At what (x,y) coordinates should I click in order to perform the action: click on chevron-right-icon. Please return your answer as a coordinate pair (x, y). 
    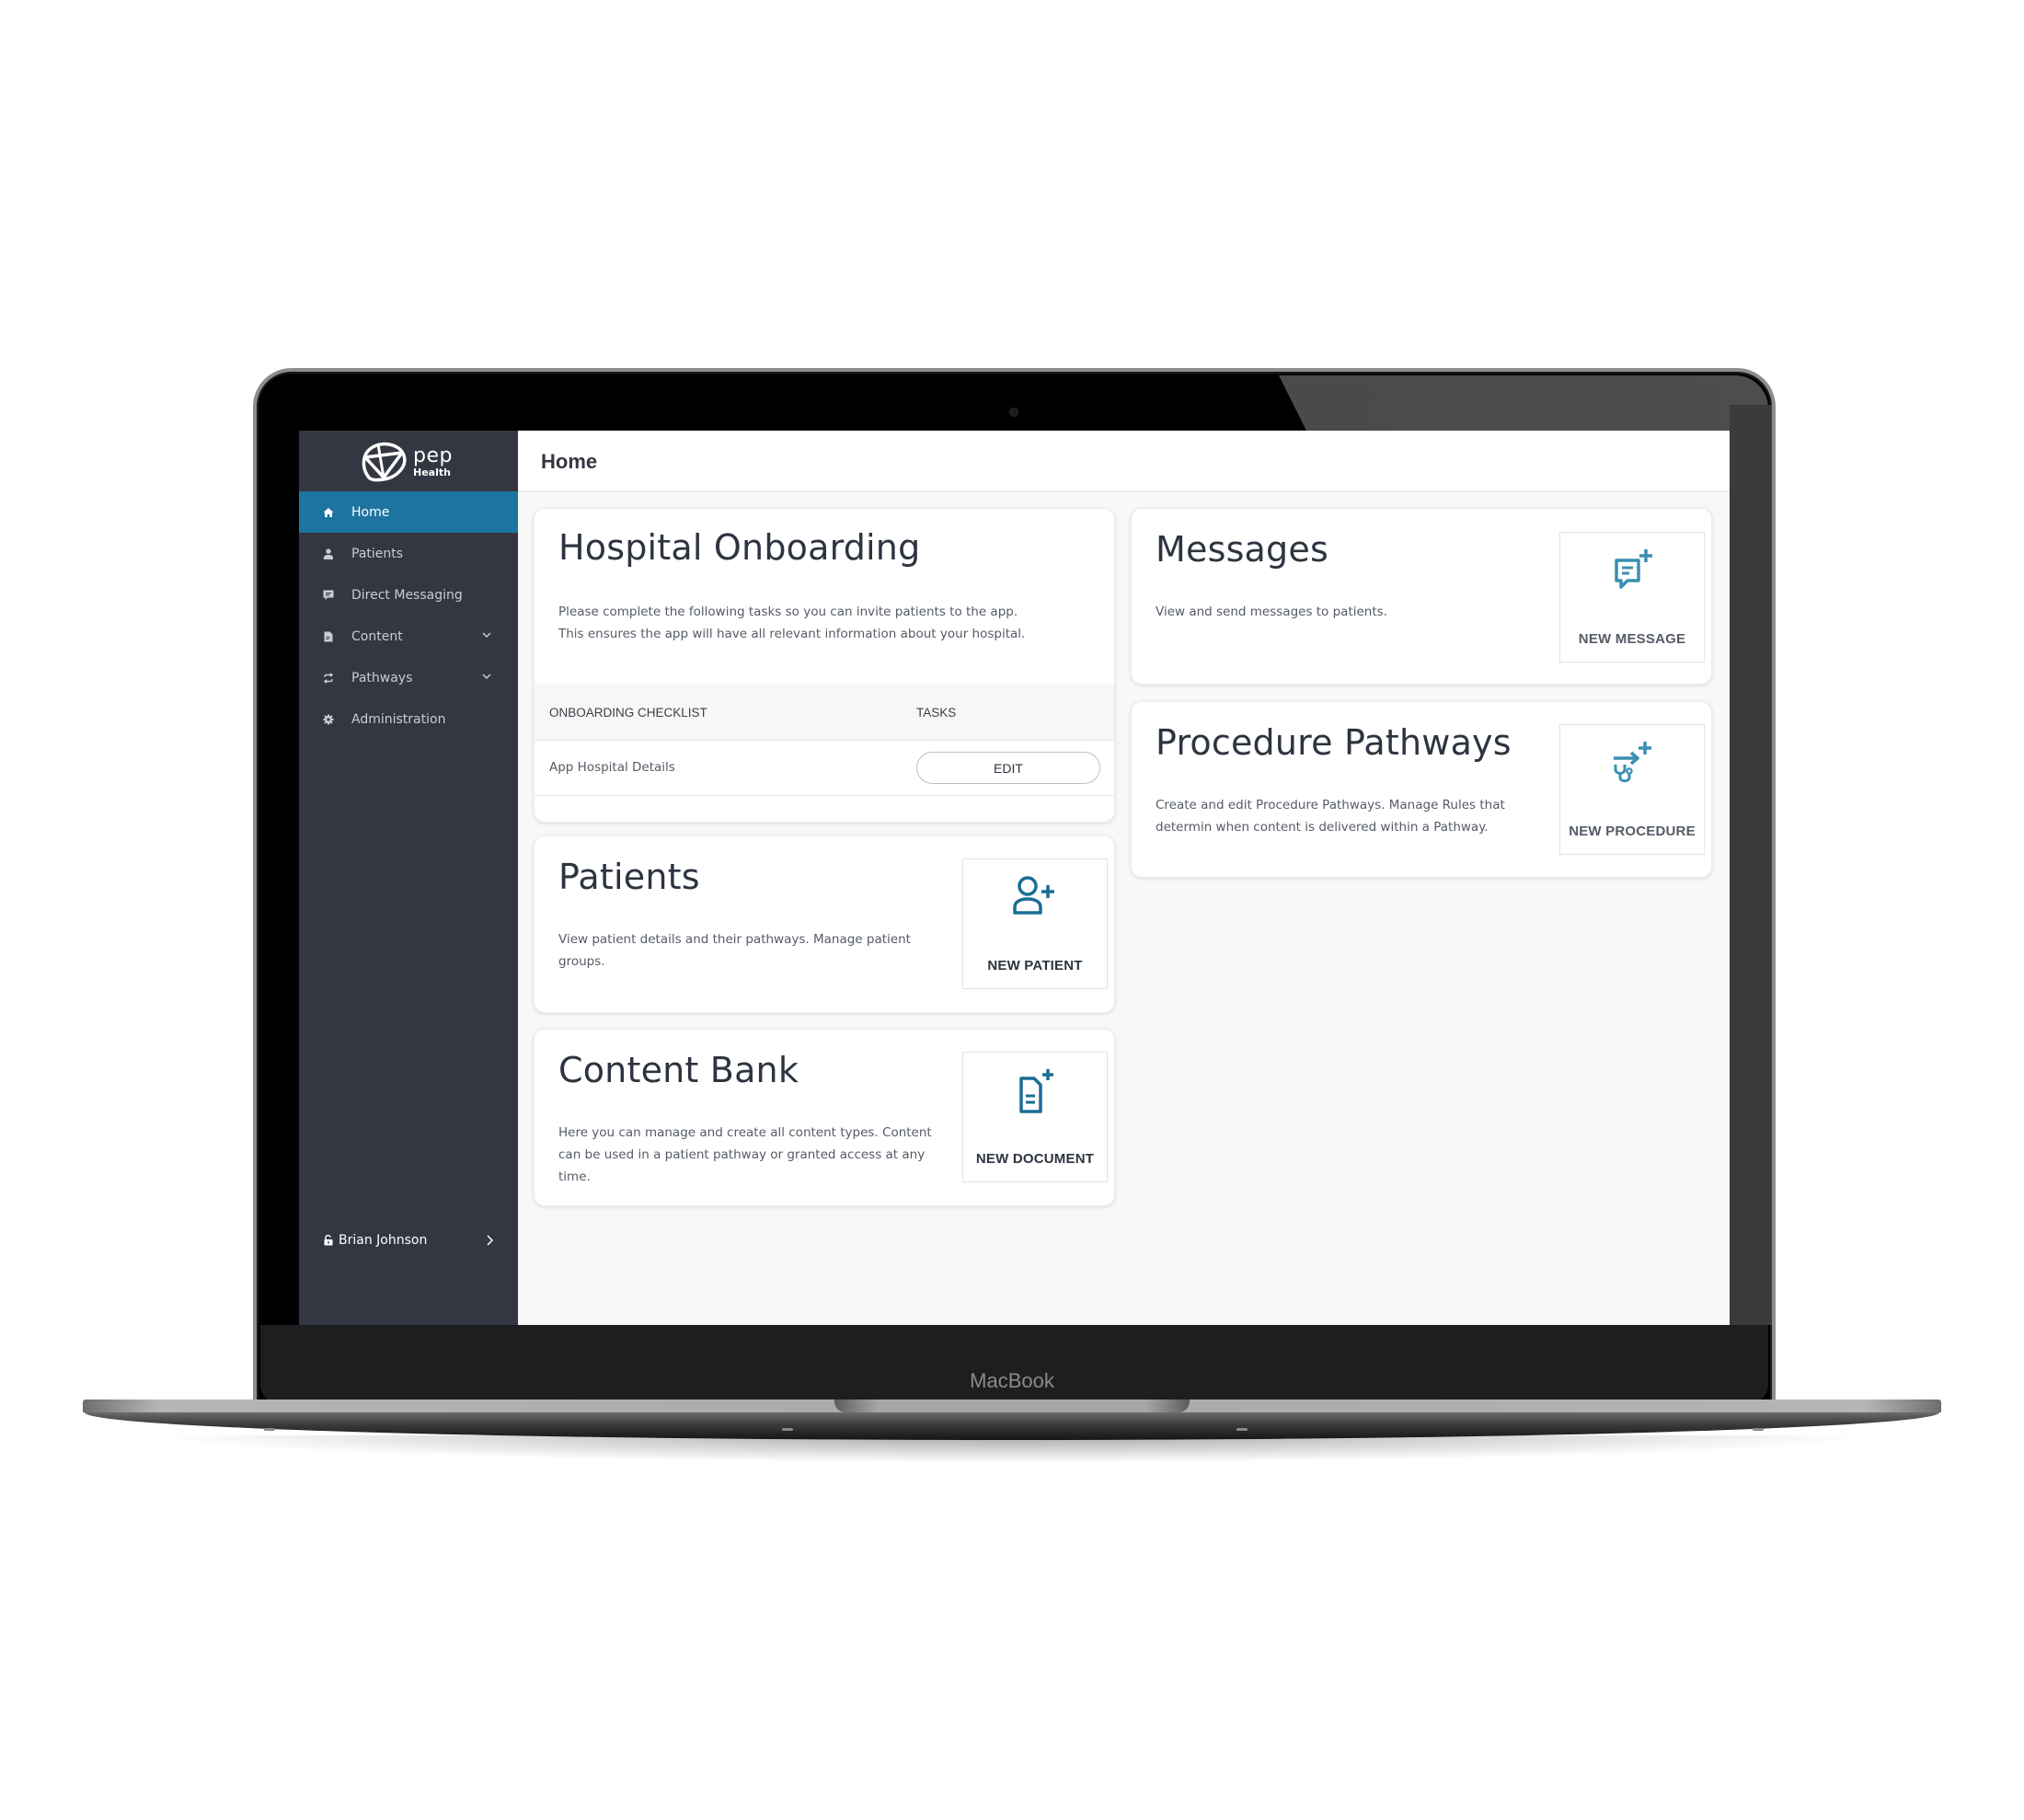
    Looking at the image, I should click on (491, 1240).